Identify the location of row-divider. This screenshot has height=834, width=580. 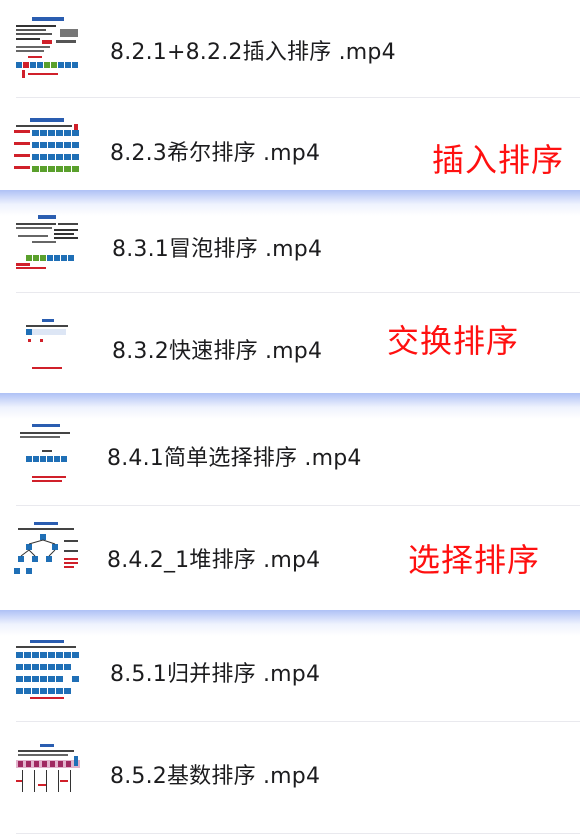
(298, 292).